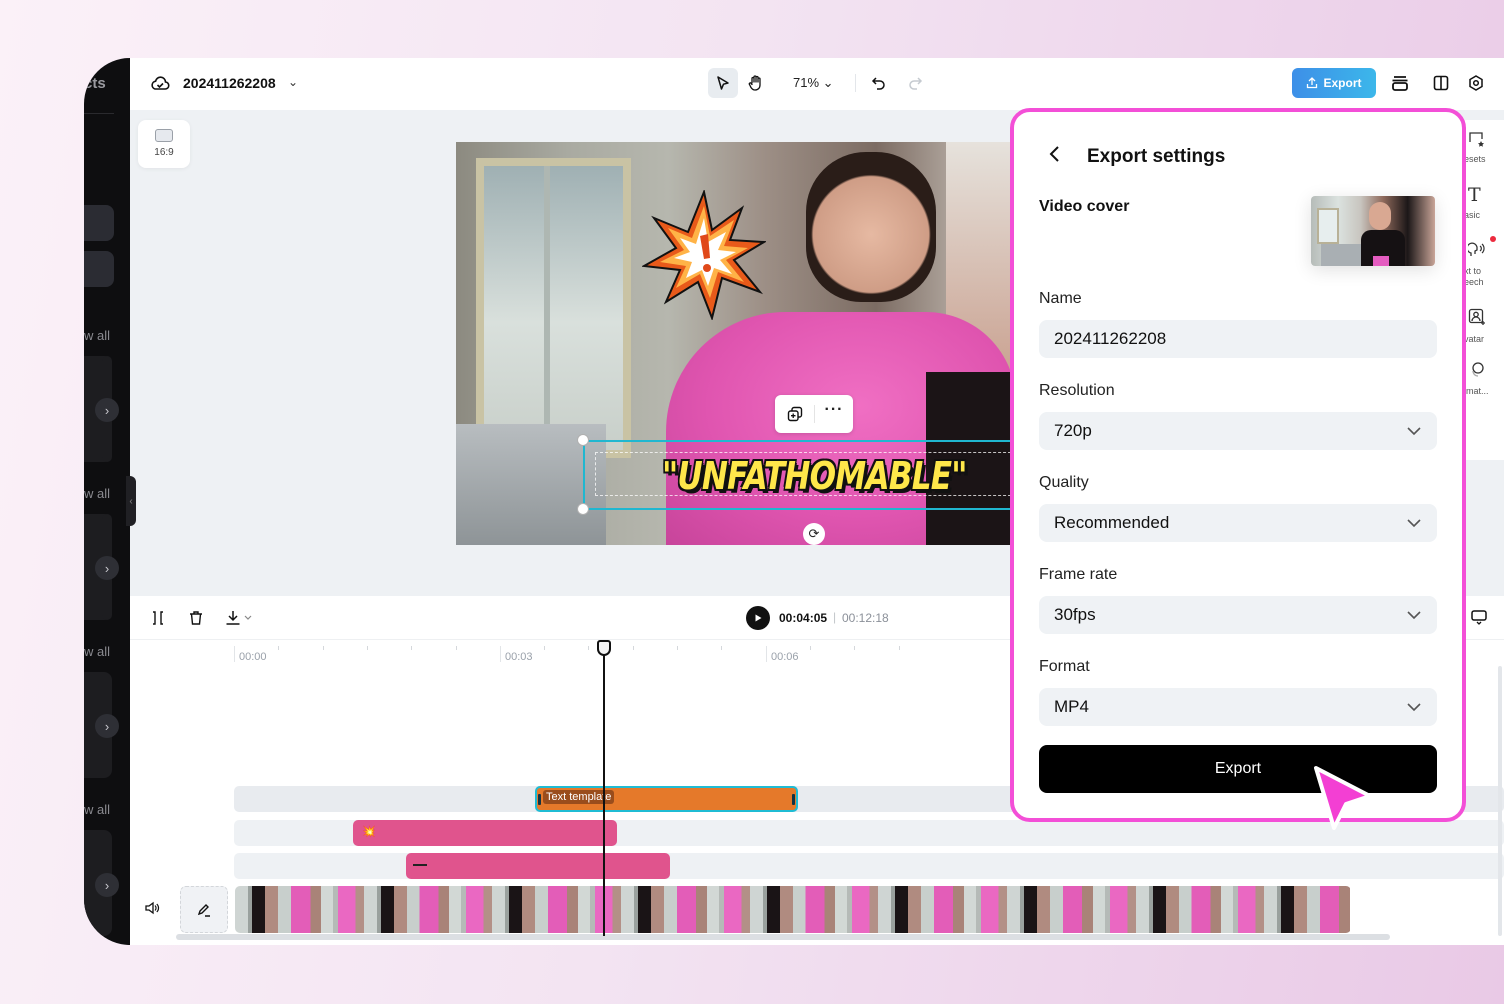 Image resolution: width=1504 pixels, height=1004 pixels. Describe the element at coordinates (1238, 431) in the screenshot. I see `resolution-select: 720p` at that location.